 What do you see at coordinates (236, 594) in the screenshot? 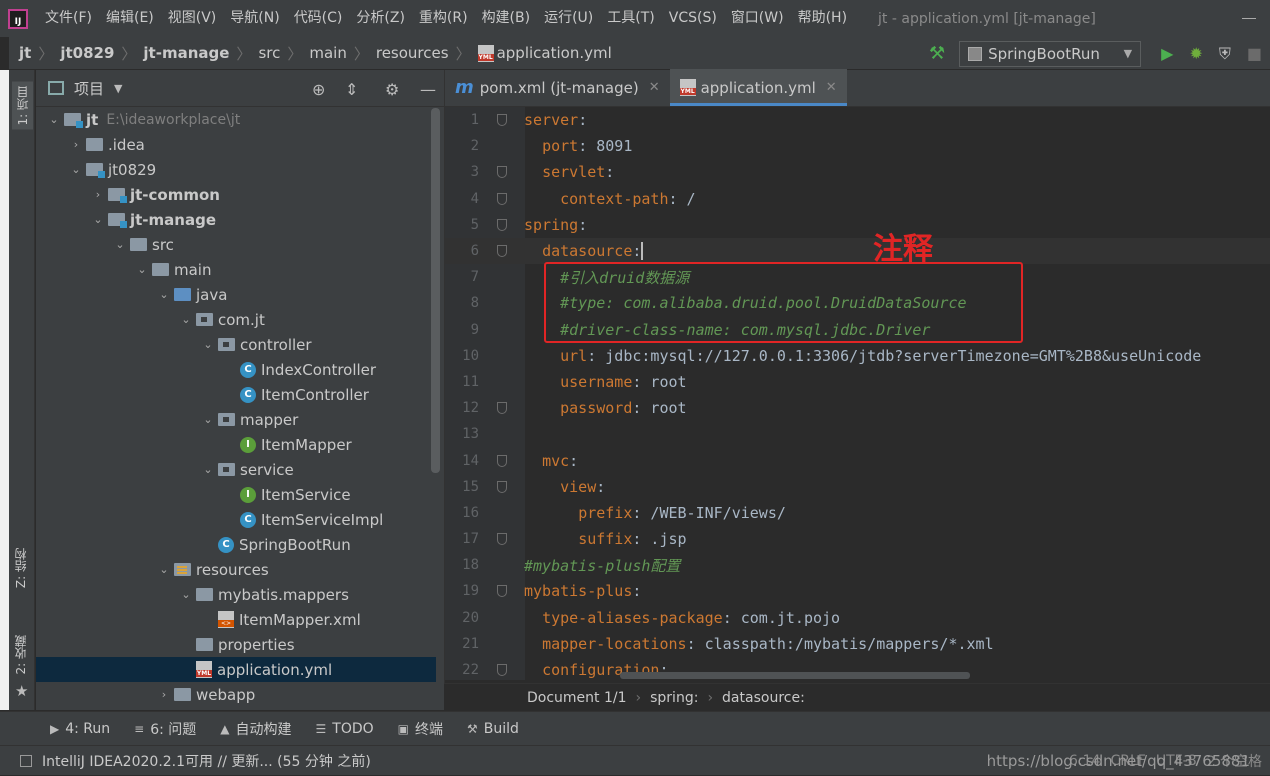
I see `tree-item: ⌄ mybatis.mappers` at bounding box center [236, 594].